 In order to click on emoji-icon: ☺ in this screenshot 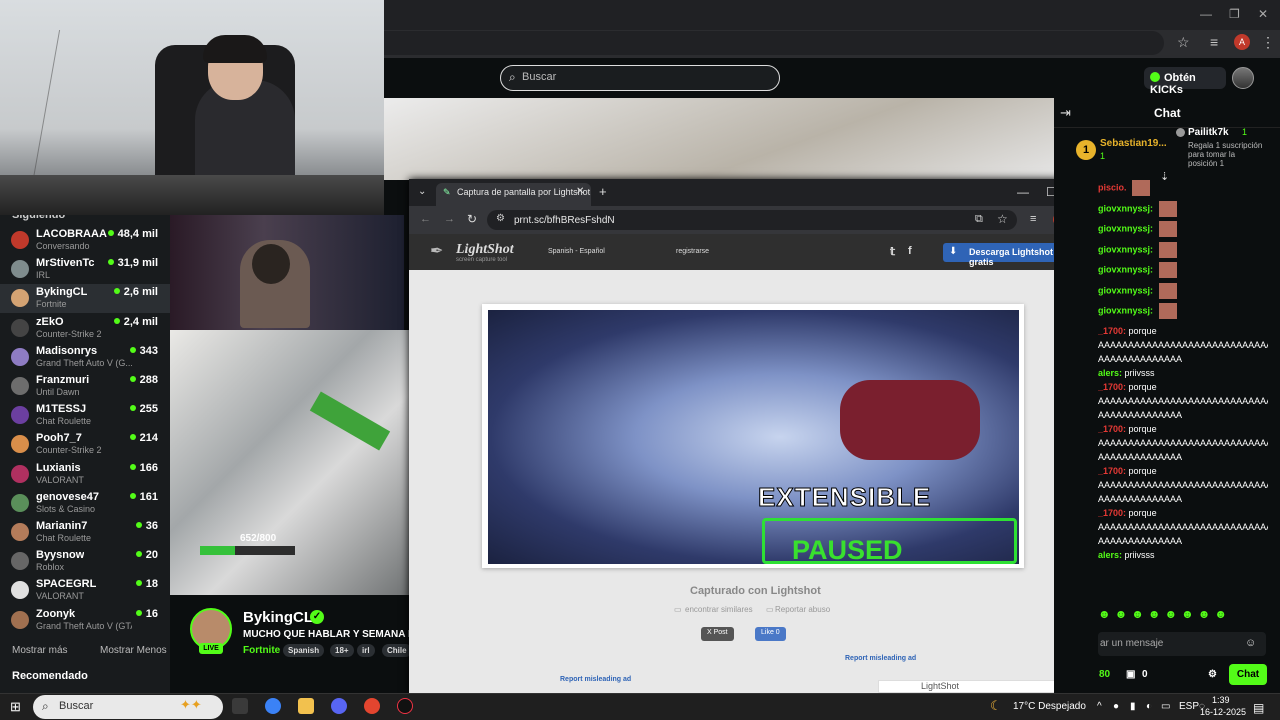, I will do `click(1250, 643)`.